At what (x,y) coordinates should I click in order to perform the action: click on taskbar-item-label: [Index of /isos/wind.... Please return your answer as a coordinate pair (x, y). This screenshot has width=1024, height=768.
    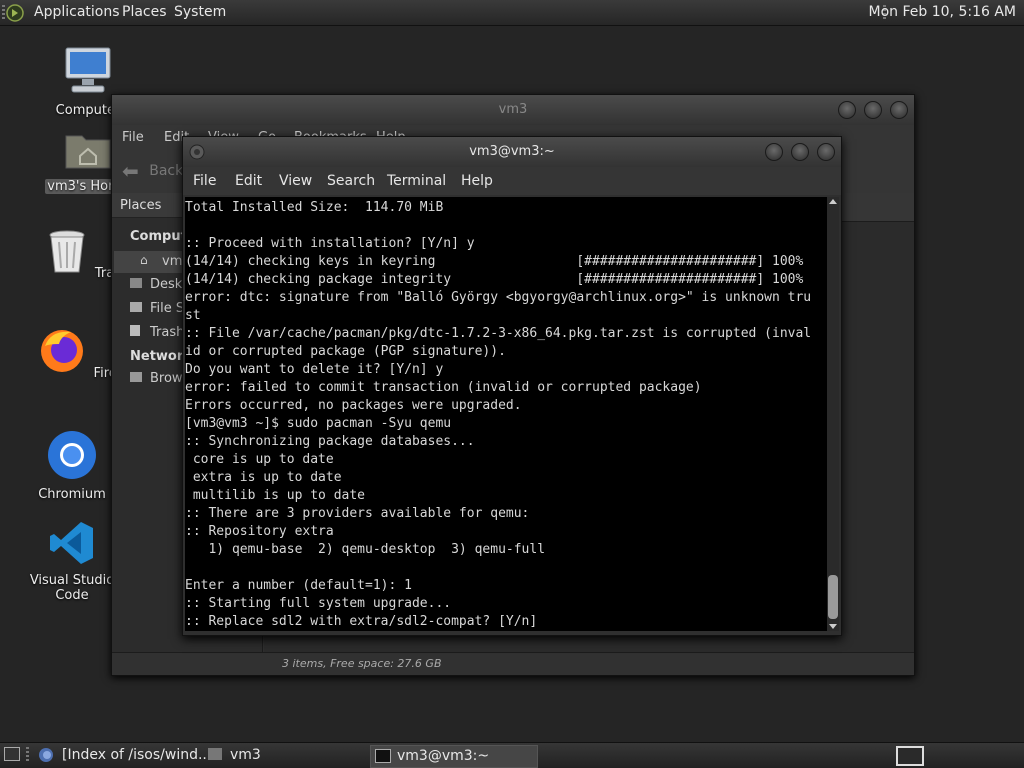
    Looking at the image, I should click on (137, 755).